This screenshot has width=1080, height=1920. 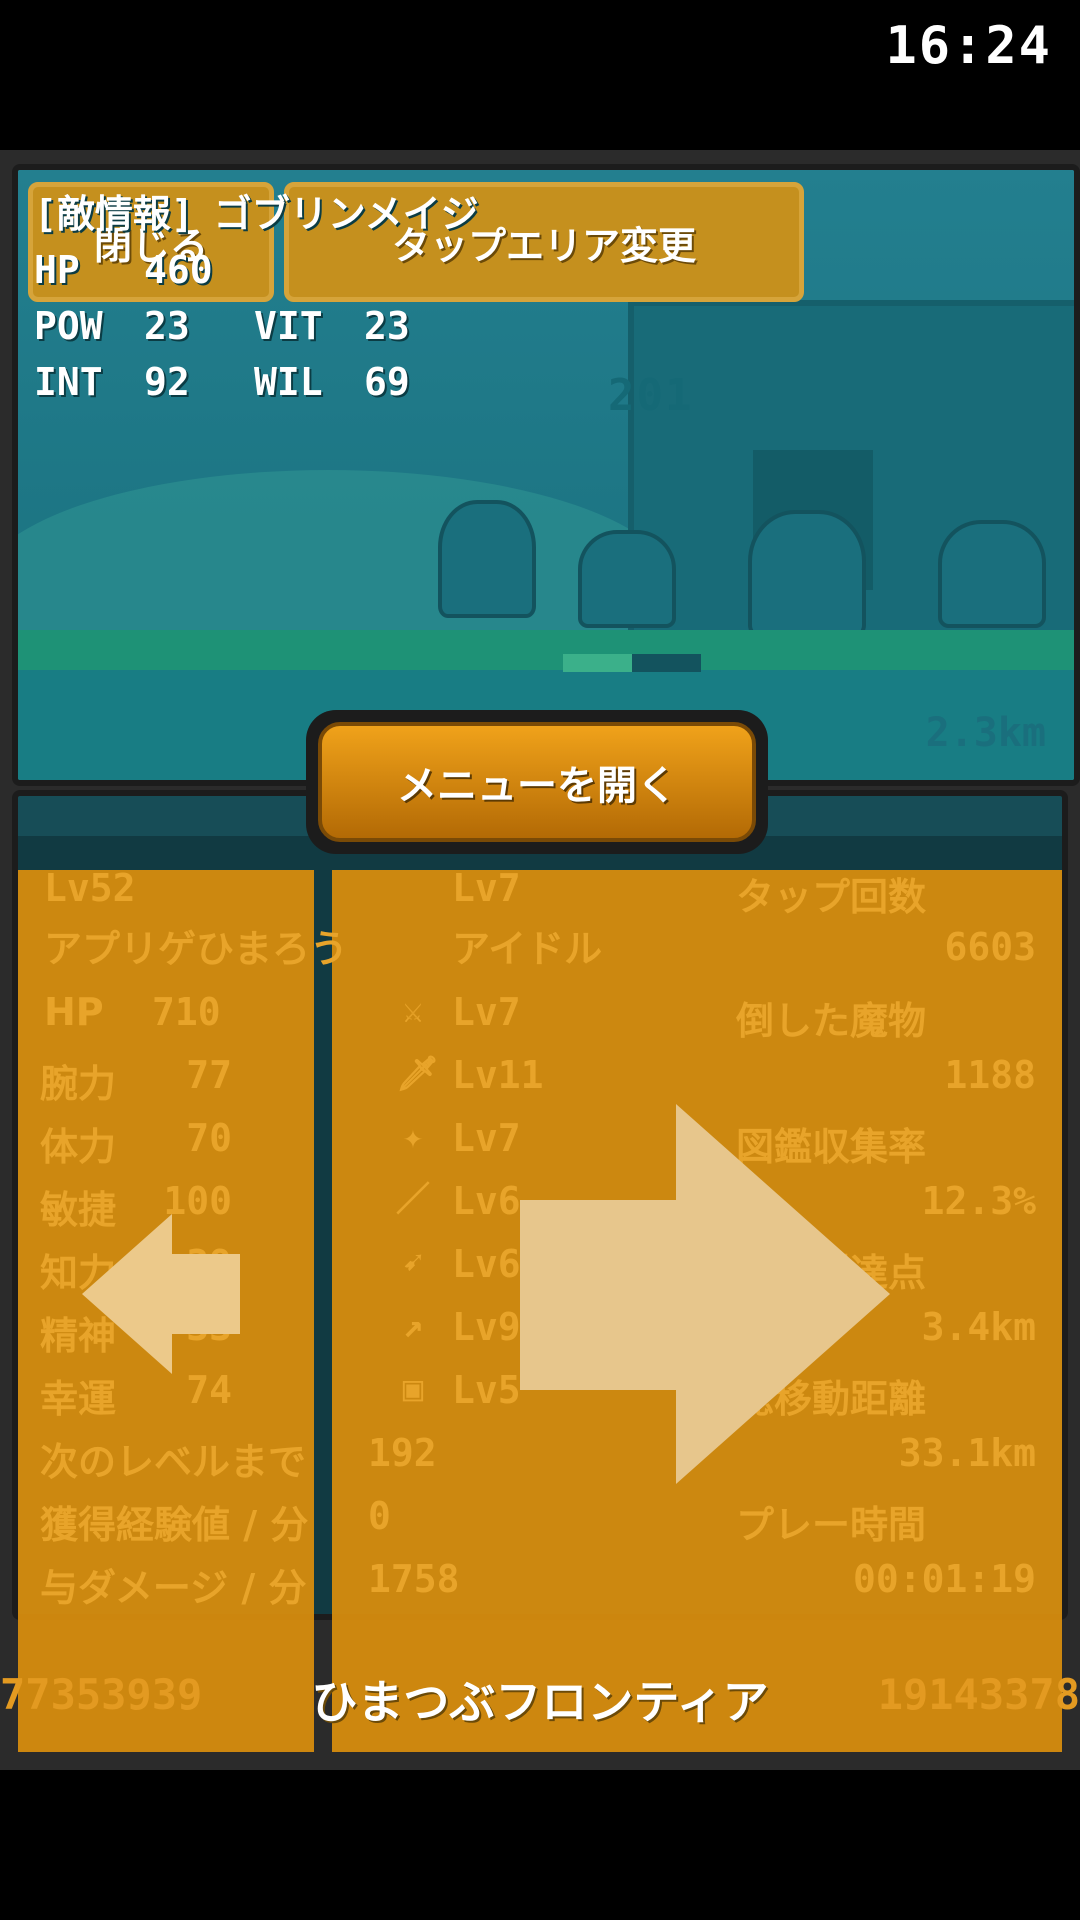 What do you see at coordinates (178, 270) in the screenshot?
I see `enemy-hp-value: 460` at bounding box center [178, 270].